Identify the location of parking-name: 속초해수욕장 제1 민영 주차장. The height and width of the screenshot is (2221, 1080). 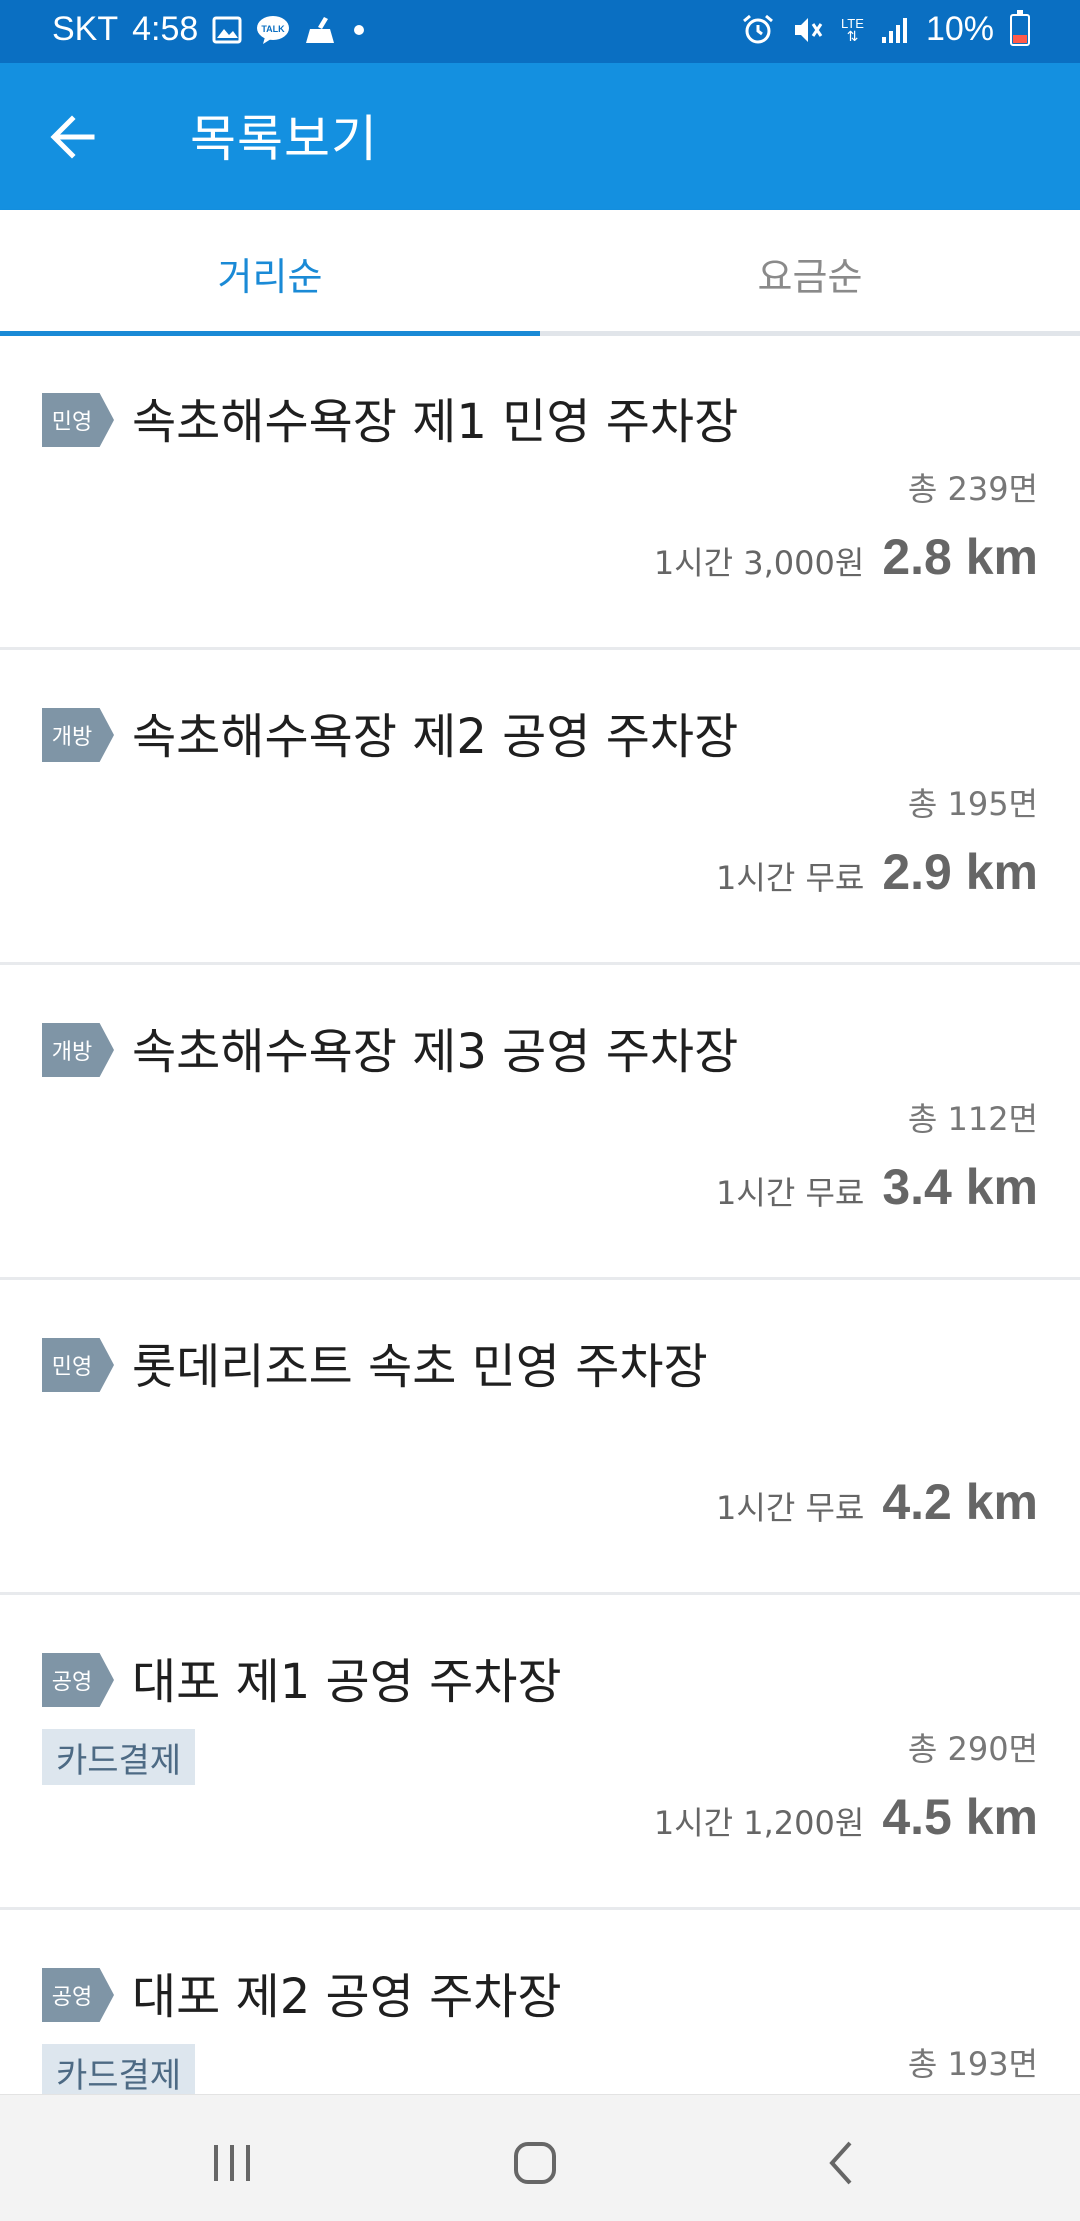
(435, 422).